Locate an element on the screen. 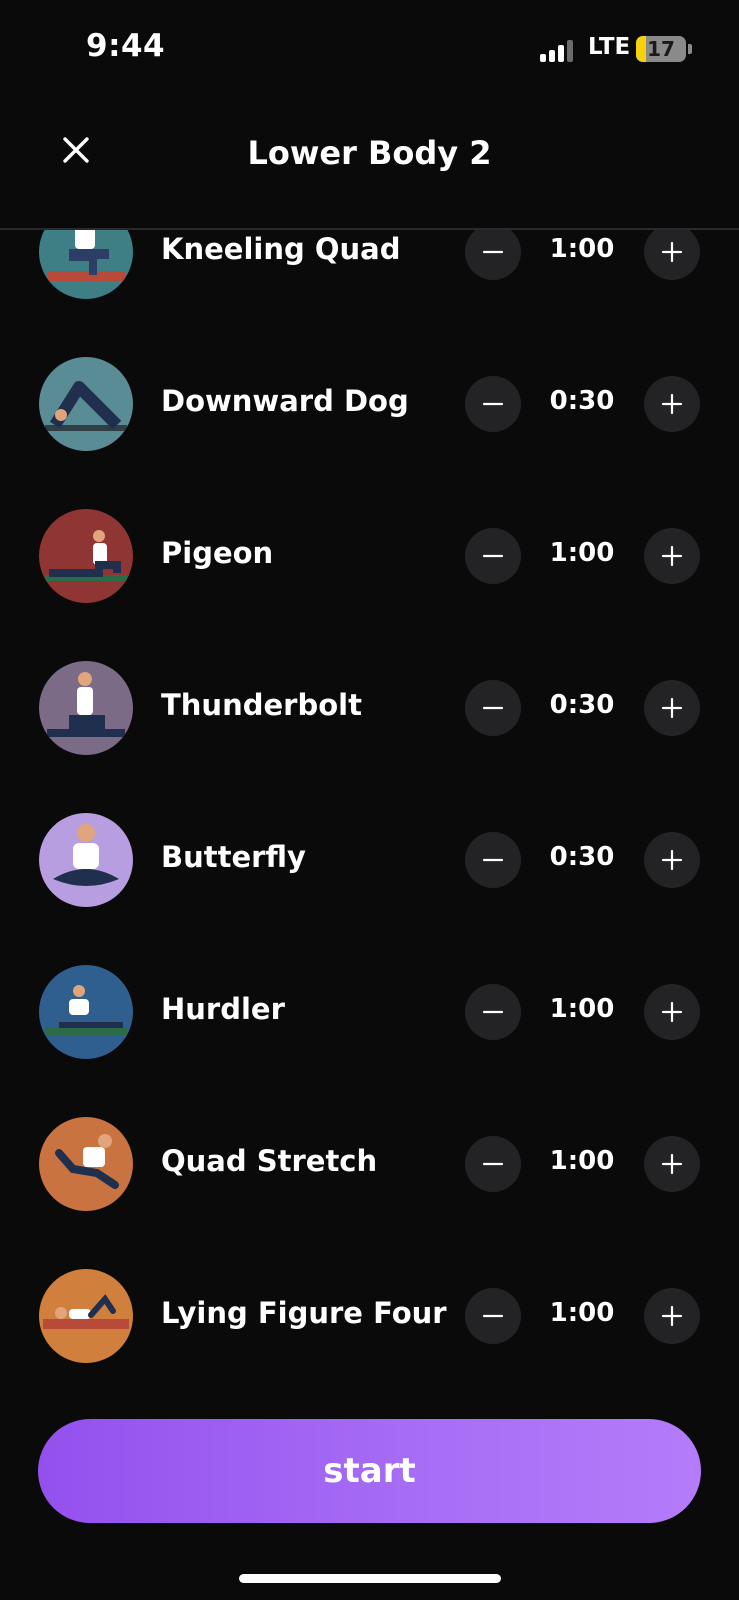  nav-header: Lower Body 2 is located at coordinates (369, 165).